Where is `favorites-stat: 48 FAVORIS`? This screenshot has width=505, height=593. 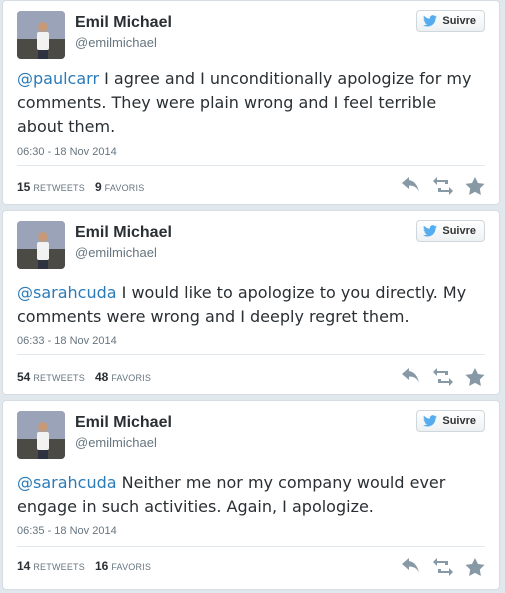
favorites-stat: 48 FAVORIS is located at coordinates (123, 377).